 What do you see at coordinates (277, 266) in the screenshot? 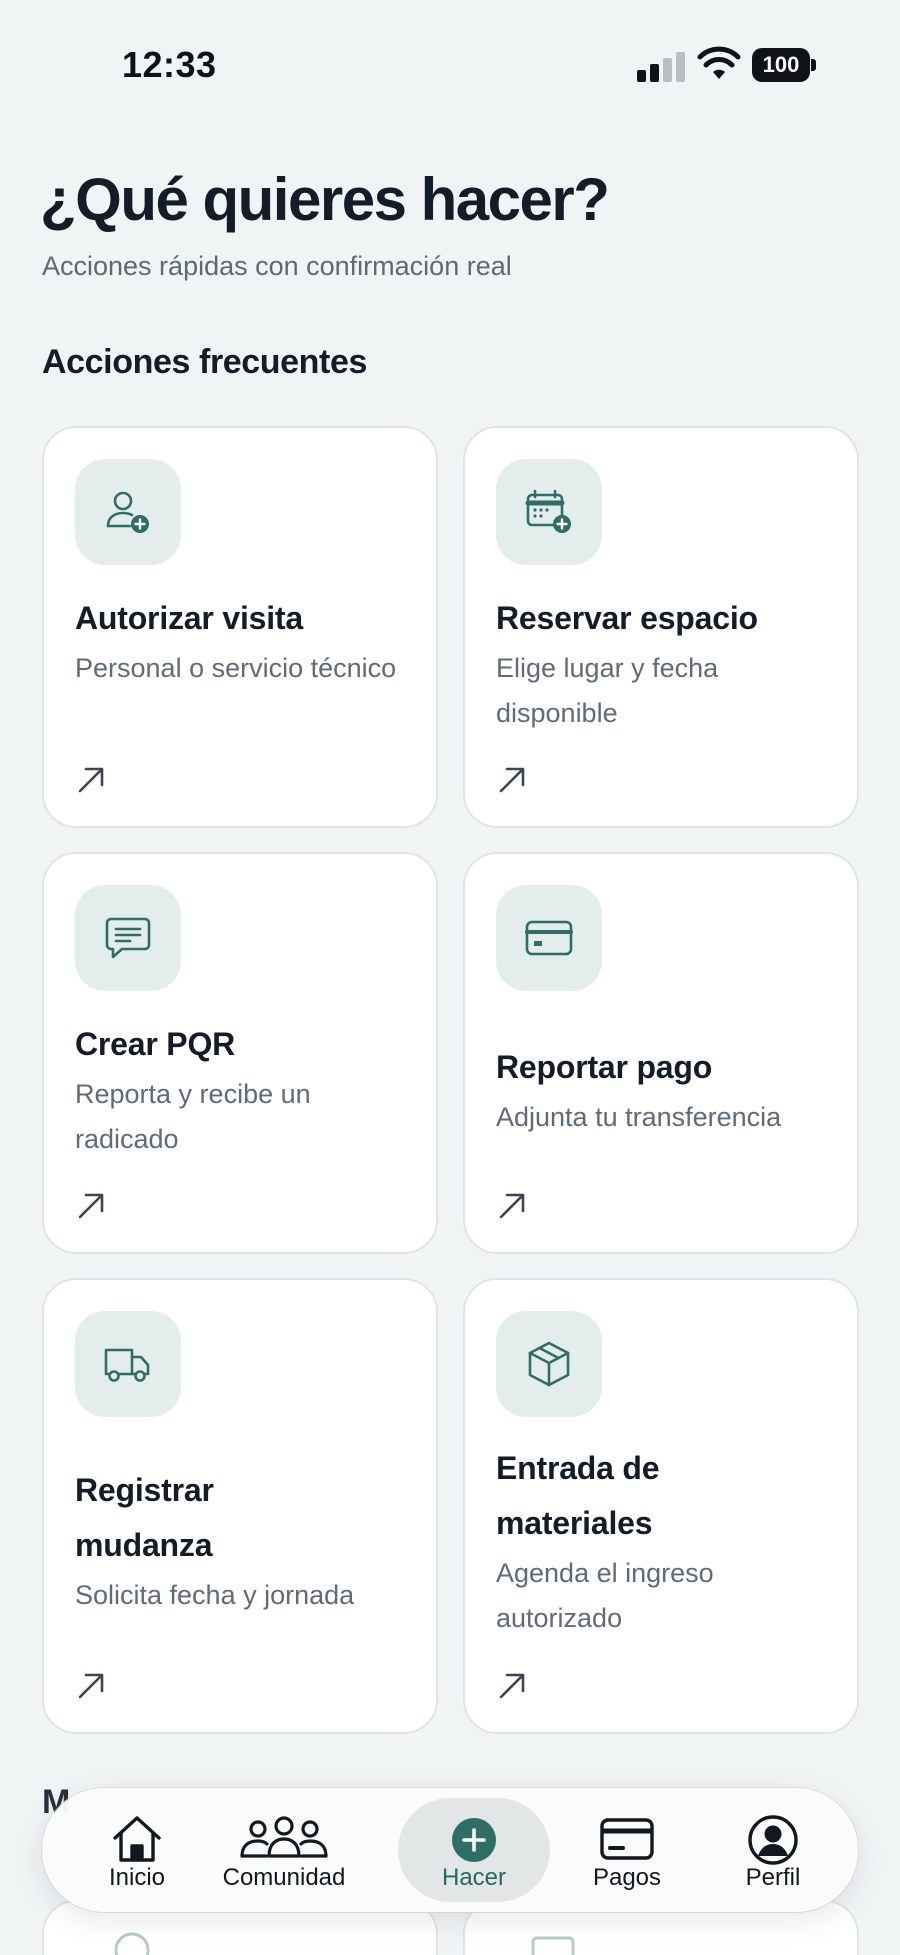
I see `page-subtitle: Acciones rápidas con confirmación real` at bounding box center [277, 266].